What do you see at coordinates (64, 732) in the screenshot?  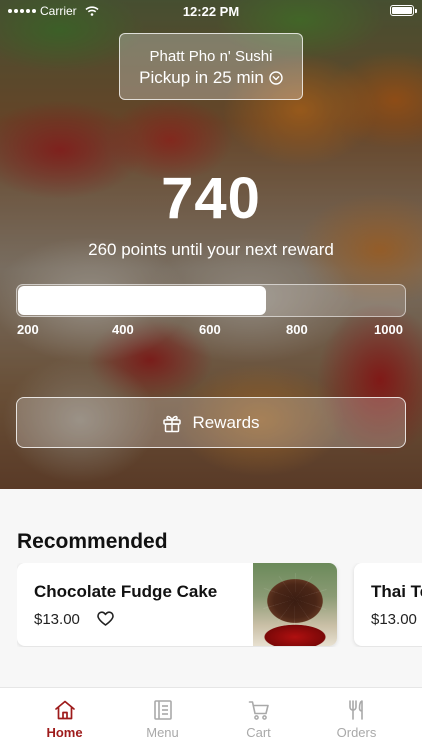 I see `tab-label: Home` at bounding box center [64, 732].